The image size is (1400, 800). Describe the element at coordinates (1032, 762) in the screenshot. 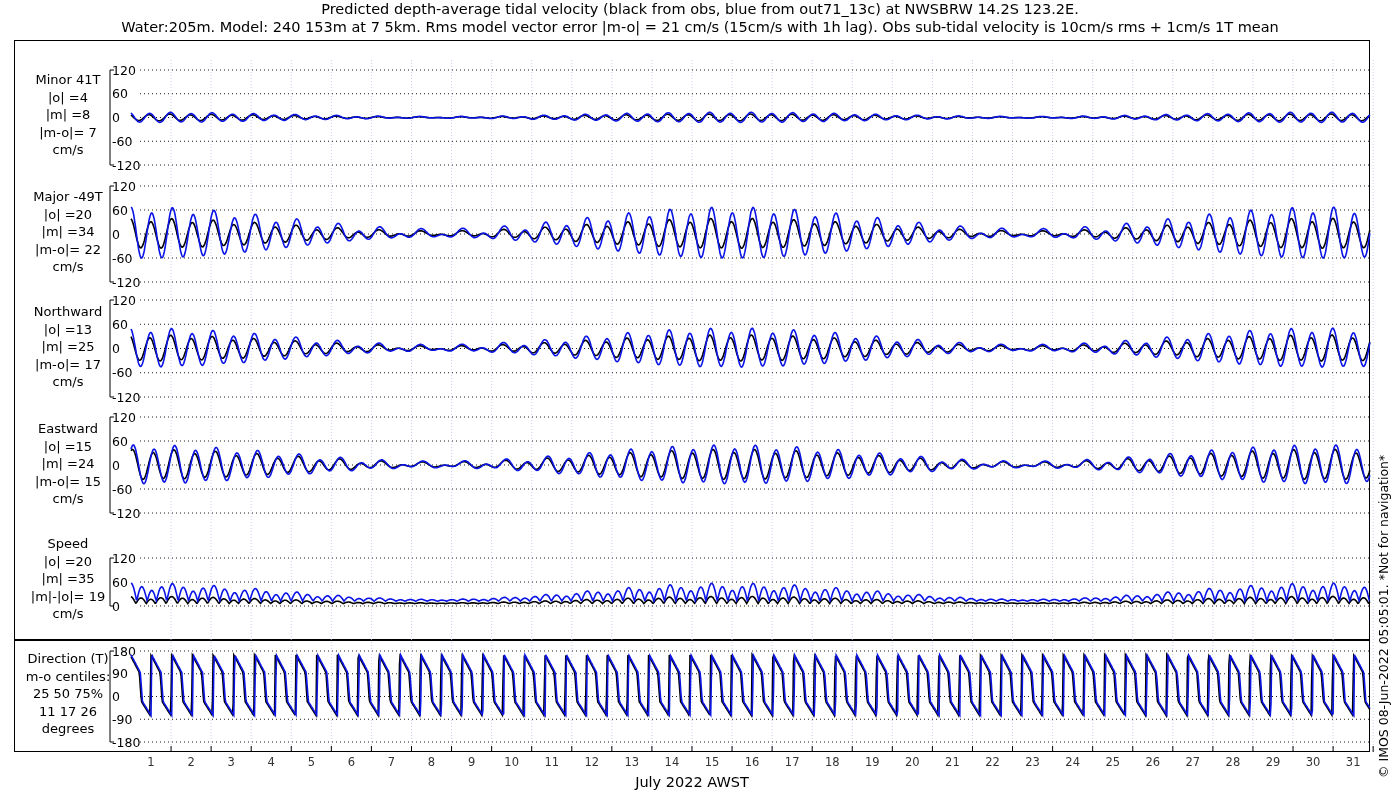

I see `day-label: 23` at that location.